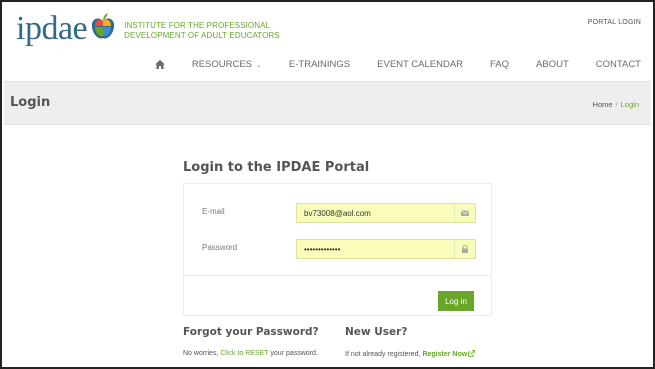 This screenshot has width=655, height=369. I want to click on page-title-bar: Login Home / Login, so click(327, 103).